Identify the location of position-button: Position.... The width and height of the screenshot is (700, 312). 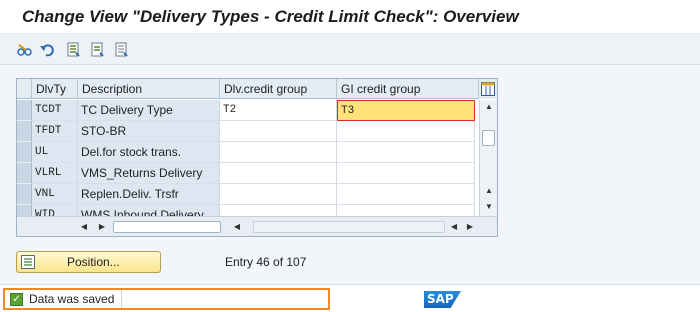
(88, 262).